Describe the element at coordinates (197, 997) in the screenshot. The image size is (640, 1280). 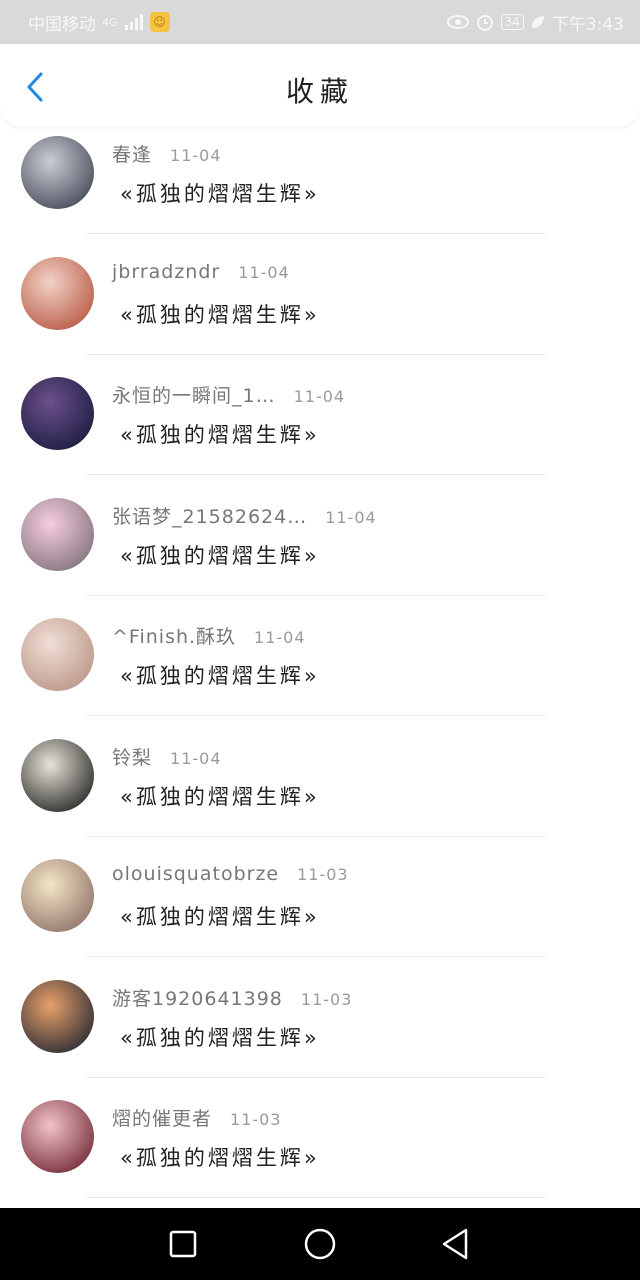
I see `user-name: 游客1920641398` at that location.